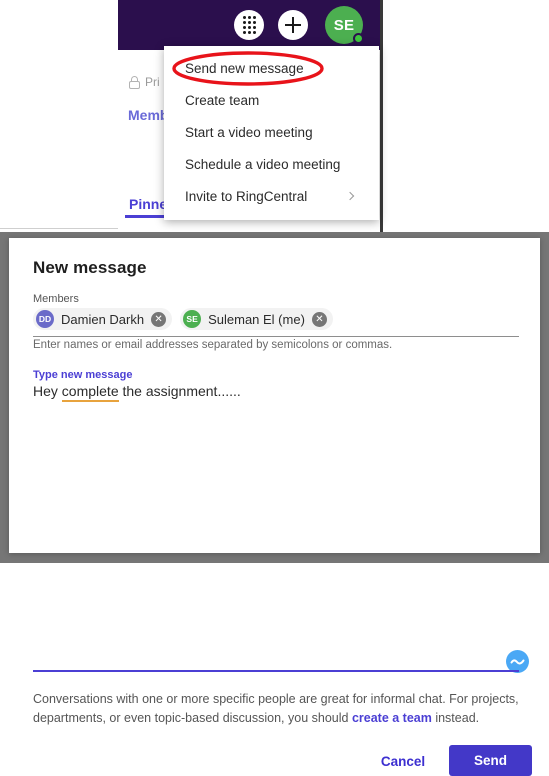 The image size is (549, 776). Describe the element at coordinates (263, 164) in the screenshot. I see `menu-item-label: Schedule a video meeting` at that location.